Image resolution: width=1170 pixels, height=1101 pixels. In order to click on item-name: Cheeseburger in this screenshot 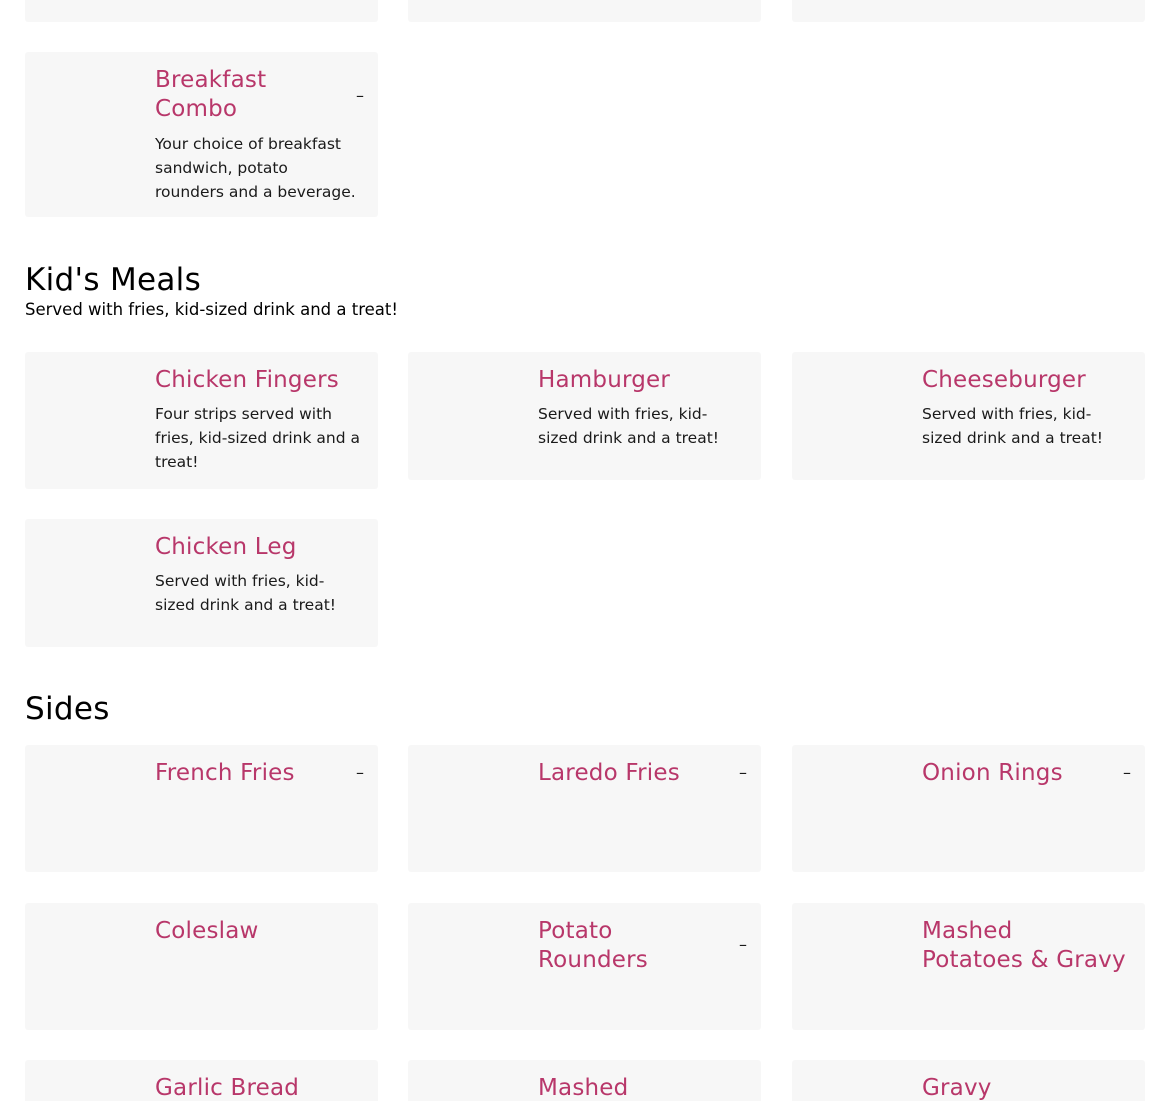, I will do `click(1004, 380)`.